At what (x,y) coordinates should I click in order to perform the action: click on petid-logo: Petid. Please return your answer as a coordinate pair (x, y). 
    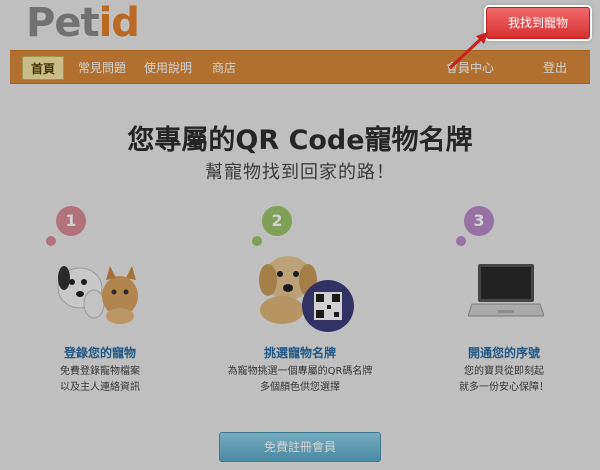
    Looking at the image, I should click on (83, 23).